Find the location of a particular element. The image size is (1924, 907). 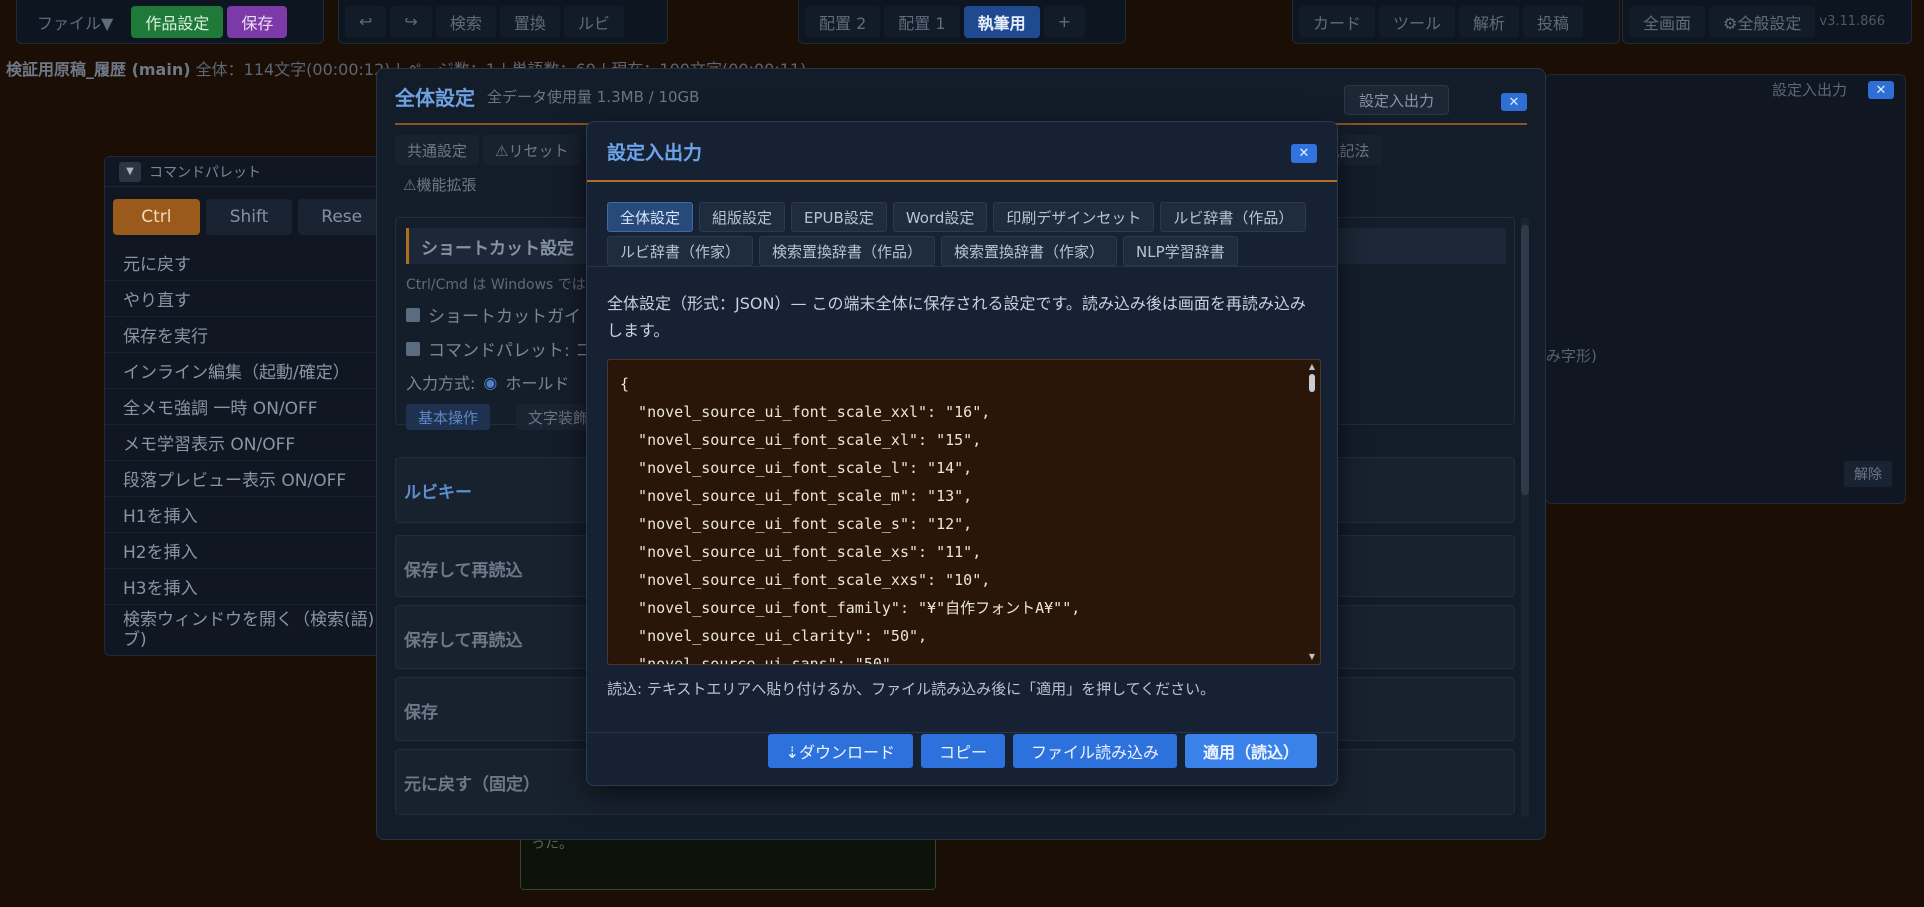

checkbox-label: ショートカットガイ is located at coordinates (504, 317).